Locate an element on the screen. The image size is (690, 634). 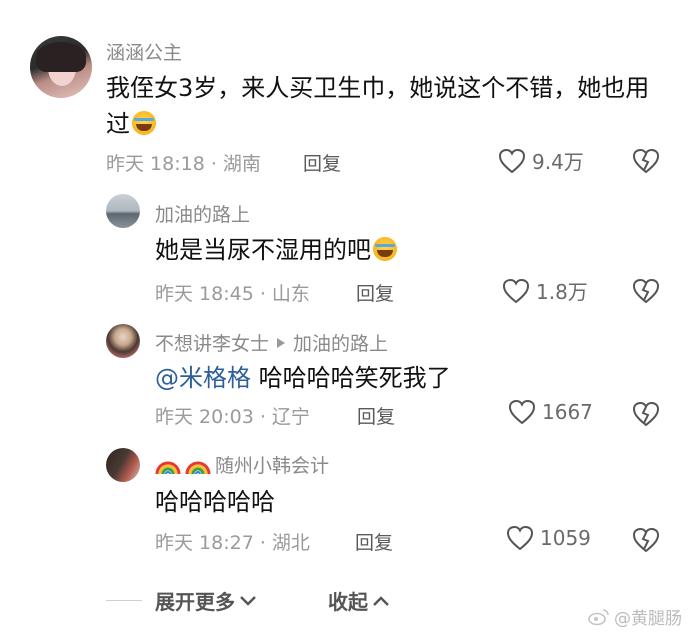
comment-4-like-count: 1059 is located at coordinates (565, 538).